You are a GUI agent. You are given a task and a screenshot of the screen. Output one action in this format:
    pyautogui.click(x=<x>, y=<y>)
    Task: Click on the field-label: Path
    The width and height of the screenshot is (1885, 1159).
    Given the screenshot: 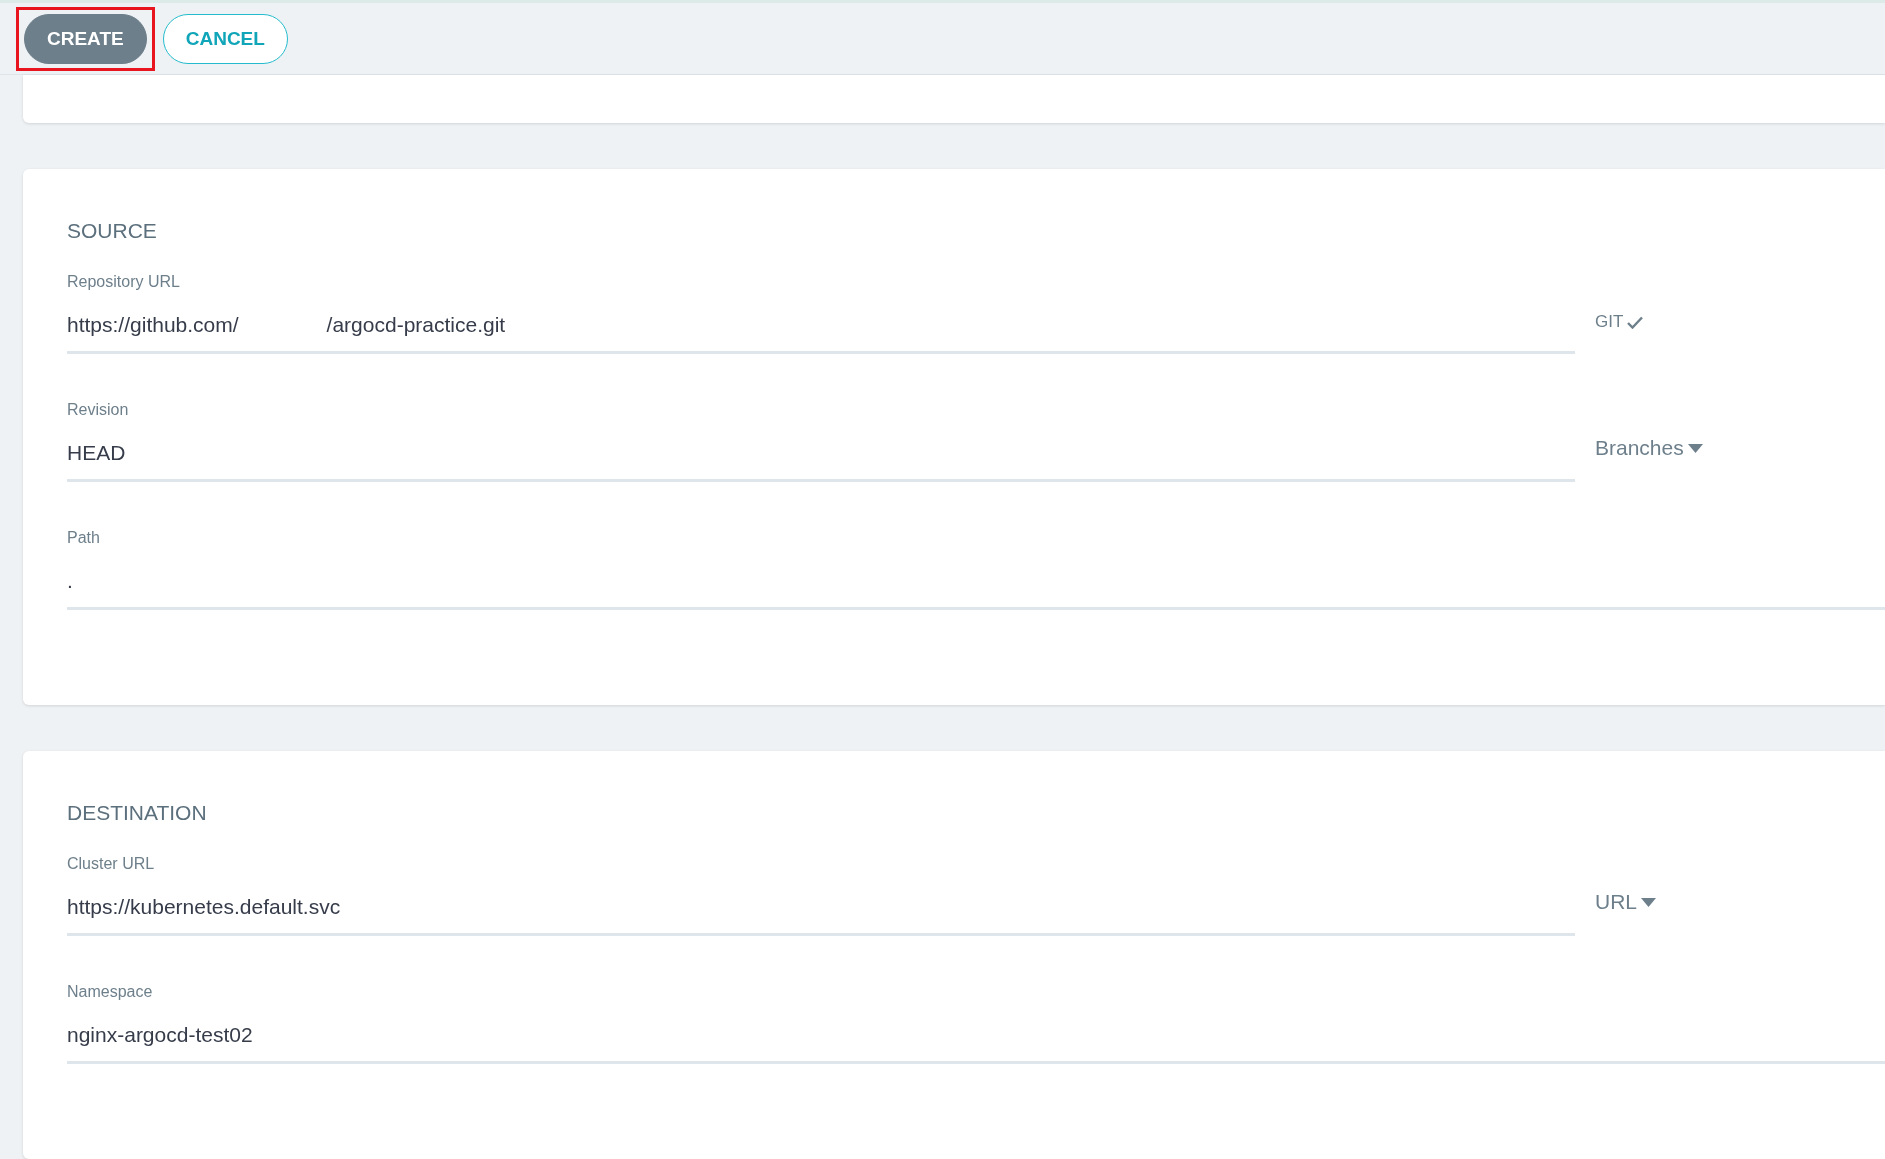 What is the action you would take?
    pyautogui.click(x=84, y=538)
    